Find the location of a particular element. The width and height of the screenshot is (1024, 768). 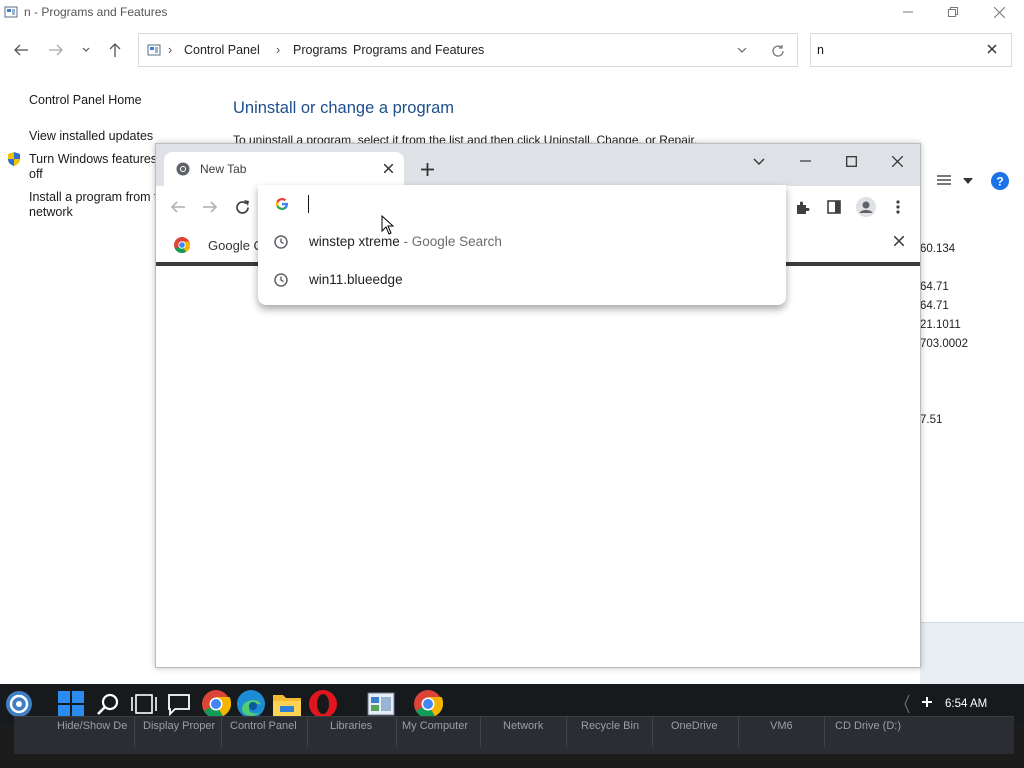

program-version: 7.51 is located at coordinates (931, 420).